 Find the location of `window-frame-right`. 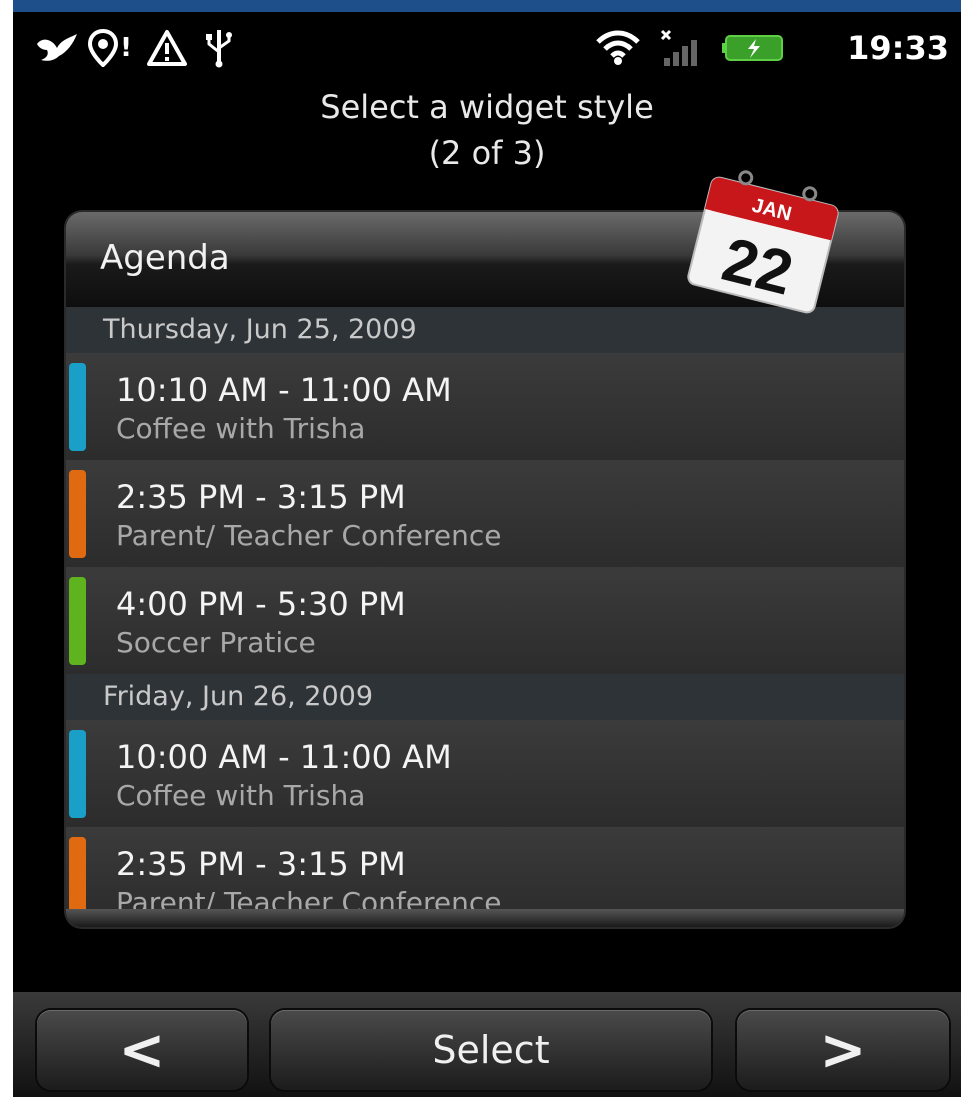

window-frame-right is located at coordinates (966, 553).